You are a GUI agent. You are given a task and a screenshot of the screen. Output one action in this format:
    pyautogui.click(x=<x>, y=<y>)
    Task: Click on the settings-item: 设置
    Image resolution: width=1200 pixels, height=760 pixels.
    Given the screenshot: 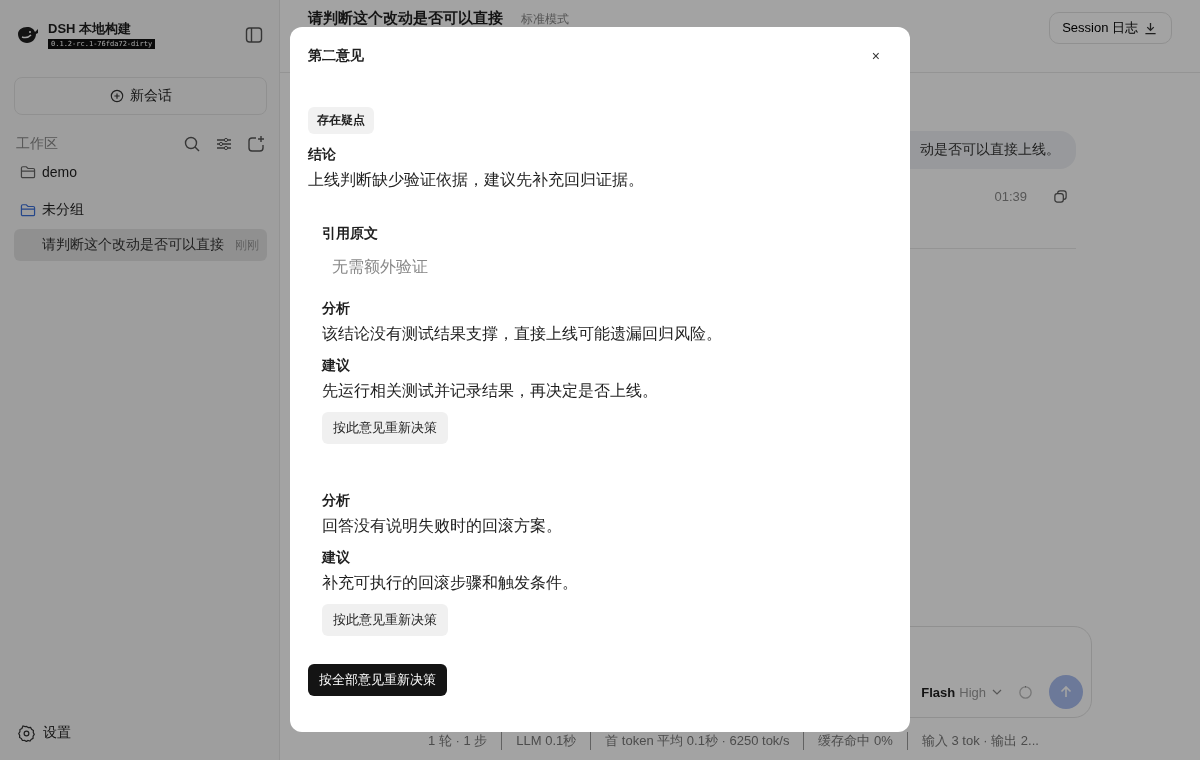 What is the action you would take?
    pyautogui.click(x=140, y=733)
    